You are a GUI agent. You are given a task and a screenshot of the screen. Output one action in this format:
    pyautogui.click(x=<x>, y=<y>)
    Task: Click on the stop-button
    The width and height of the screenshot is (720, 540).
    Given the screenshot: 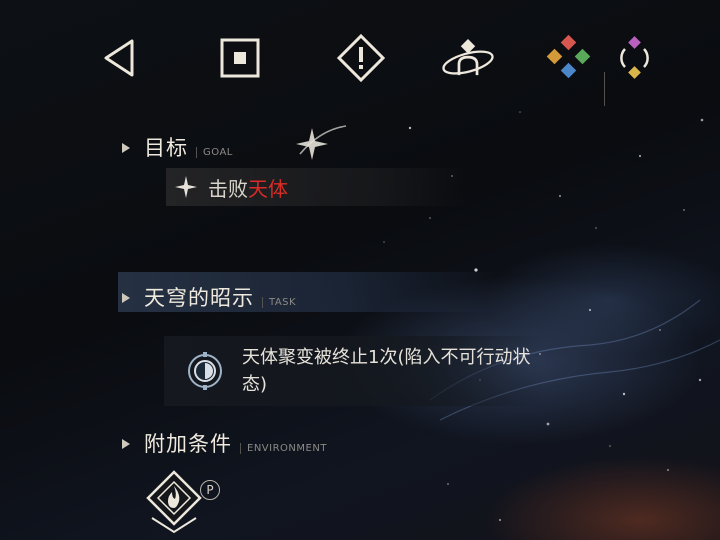 What is the action you would take?
    pyautogui.click(x=240, y=58)
    